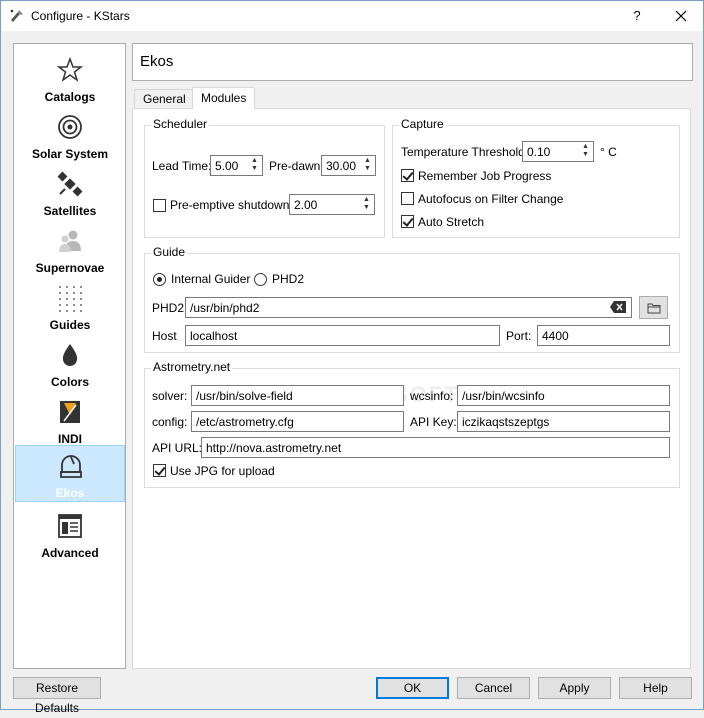 The image size is (704, 718). Describe the element at coordinates (407, 221) in the screenshot. I see `auto-stretch-checkbox` at that location.